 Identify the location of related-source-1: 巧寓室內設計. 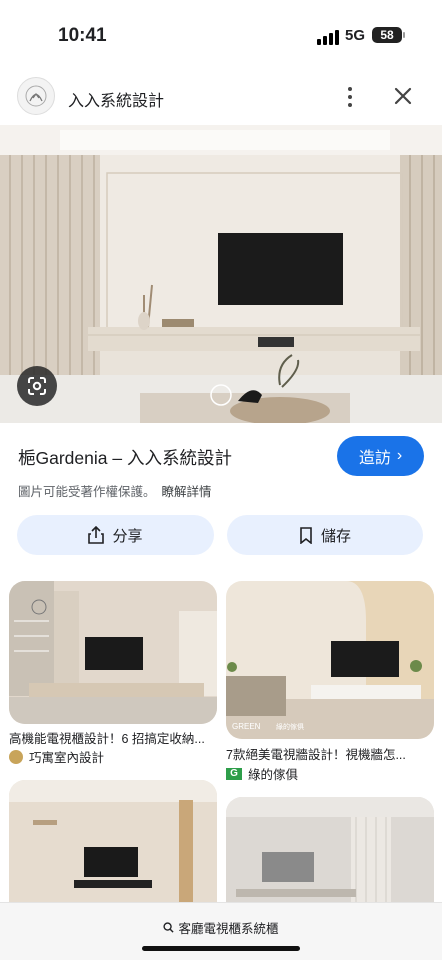
(56, 756).